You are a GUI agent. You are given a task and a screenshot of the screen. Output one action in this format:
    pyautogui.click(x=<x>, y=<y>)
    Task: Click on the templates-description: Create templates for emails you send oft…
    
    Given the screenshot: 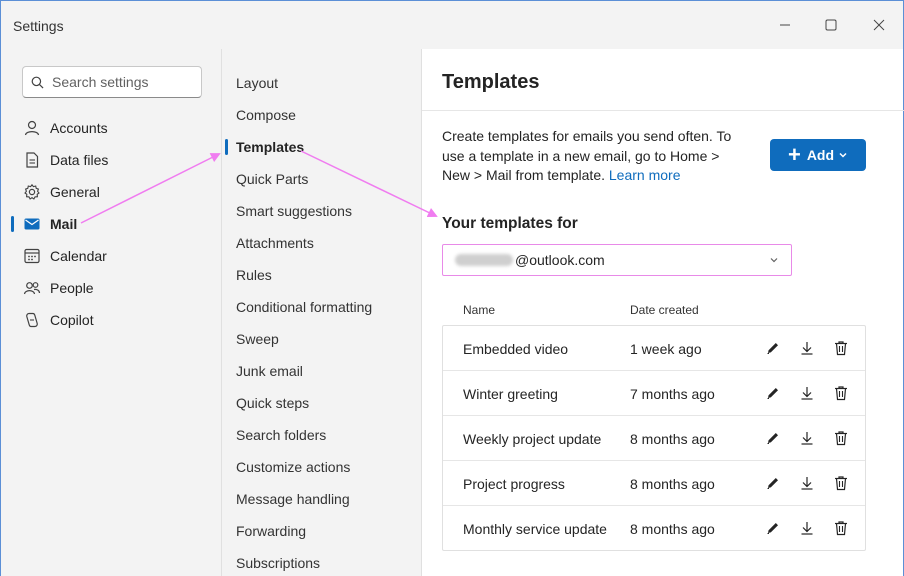 What is the action you would take?
    pyautogui.click(x=592, y=156)
    